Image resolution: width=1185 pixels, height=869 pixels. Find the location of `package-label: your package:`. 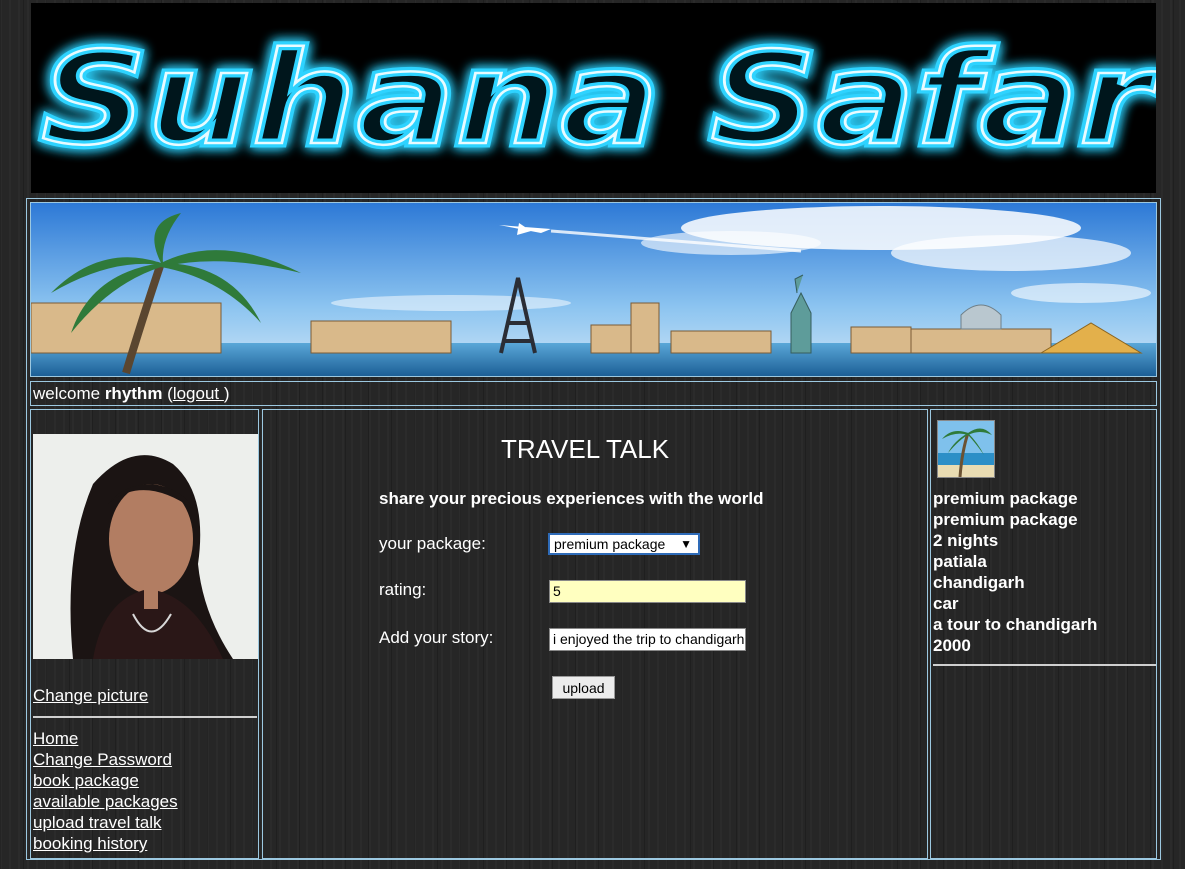

package-label: your package: is located at coordinates (432, 543).